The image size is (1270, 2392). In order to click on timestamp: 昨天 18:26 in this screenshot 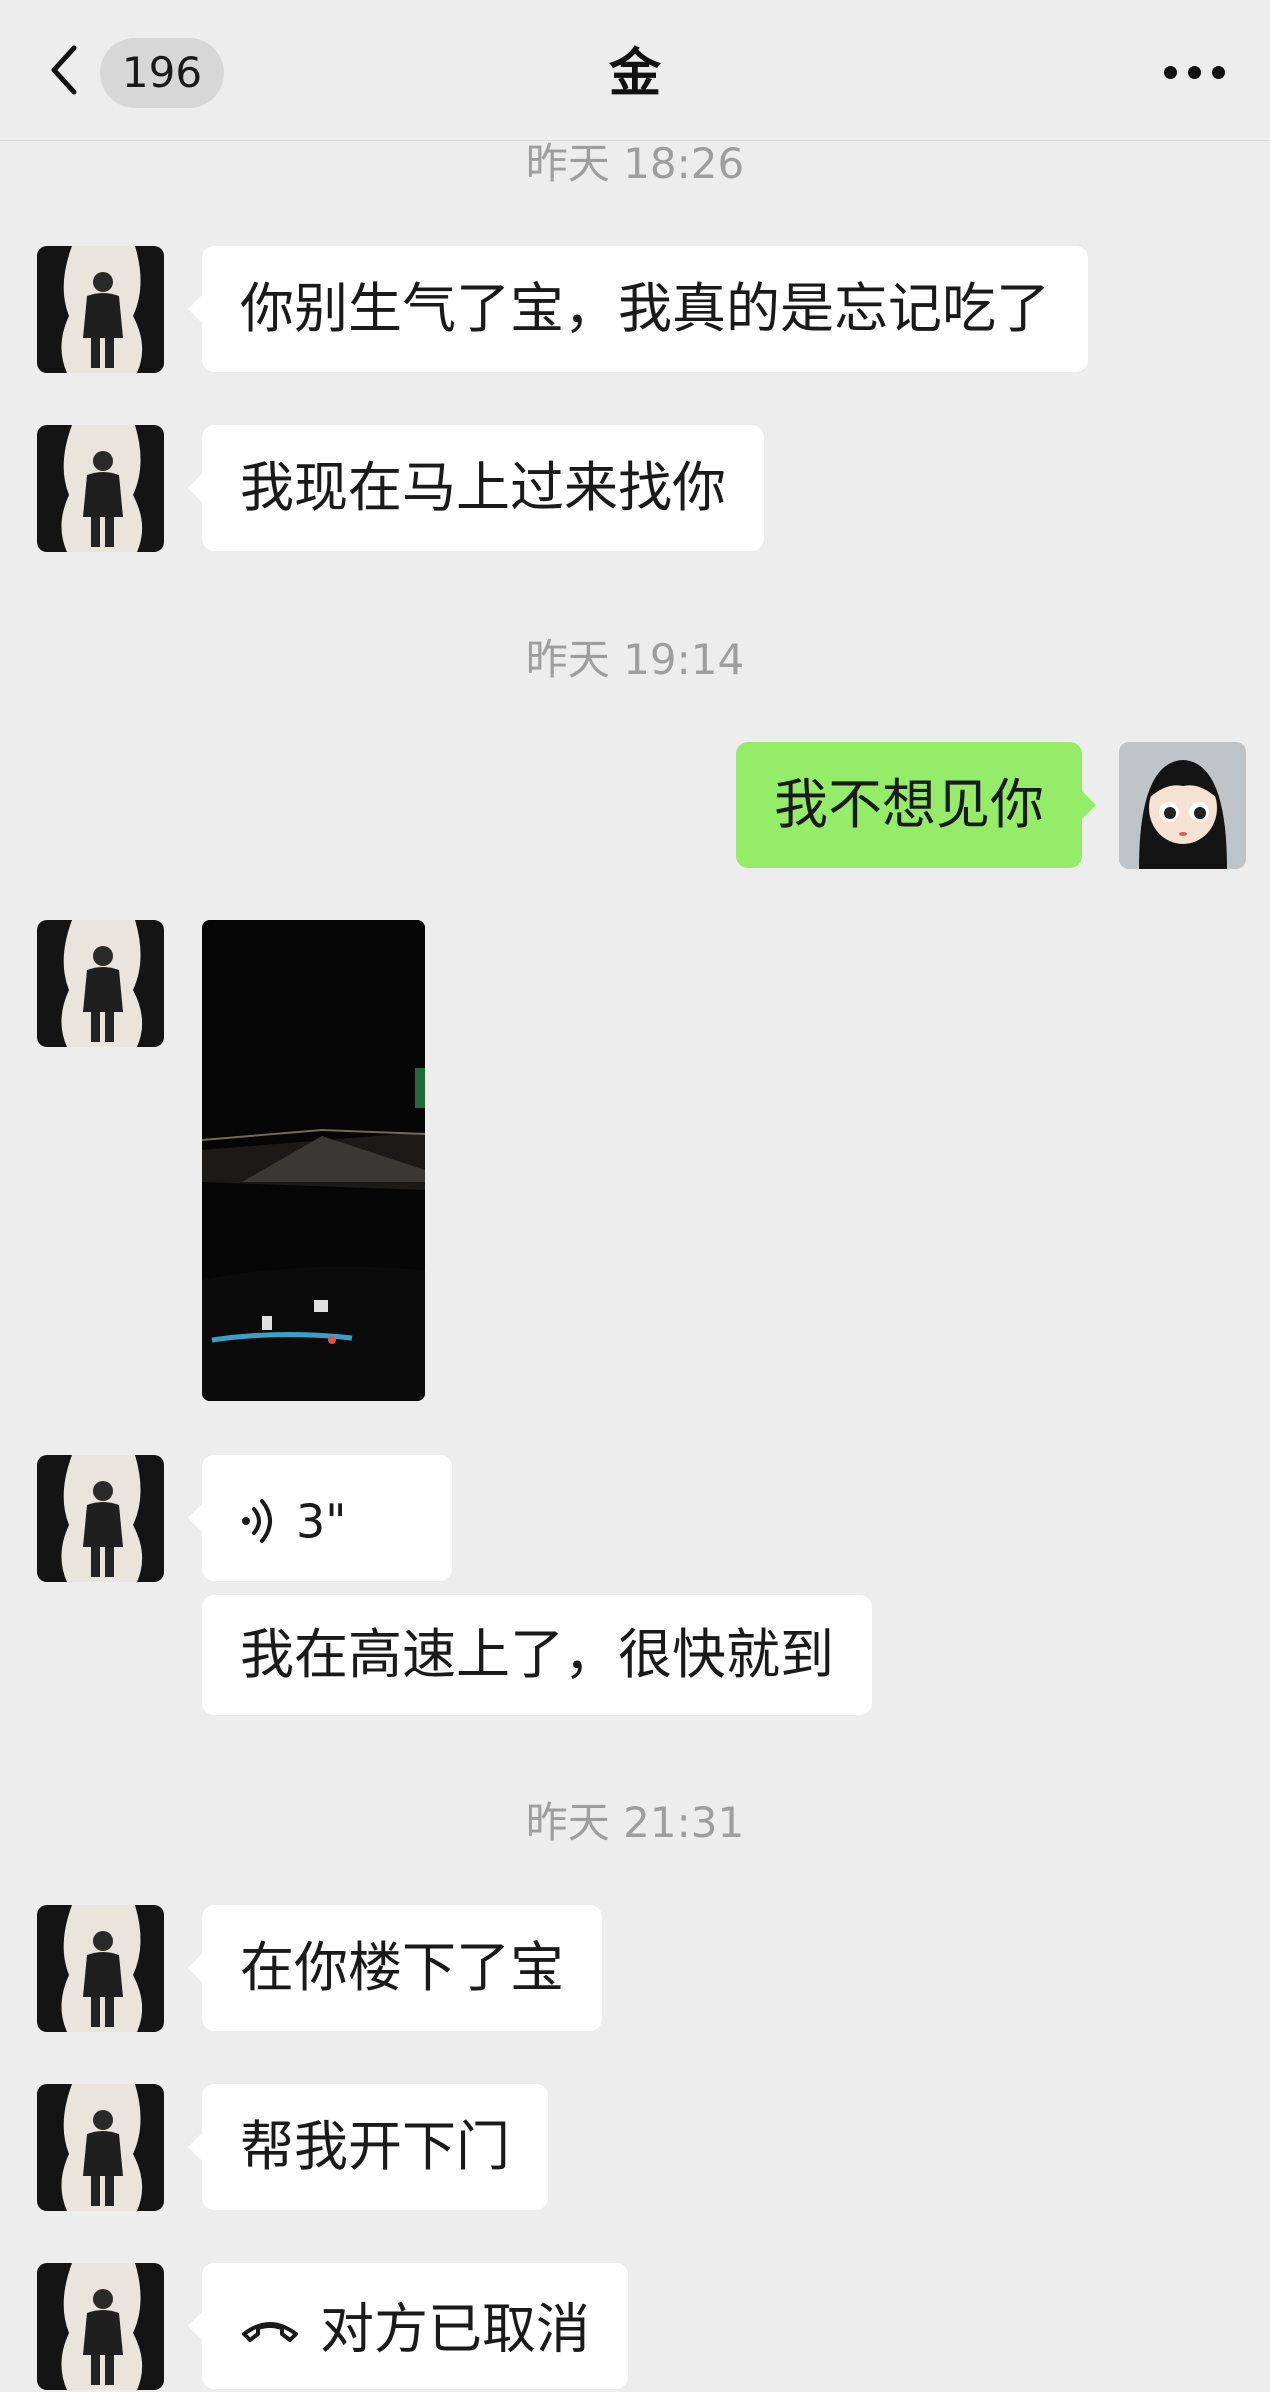, I will do `click(635, 163)`.